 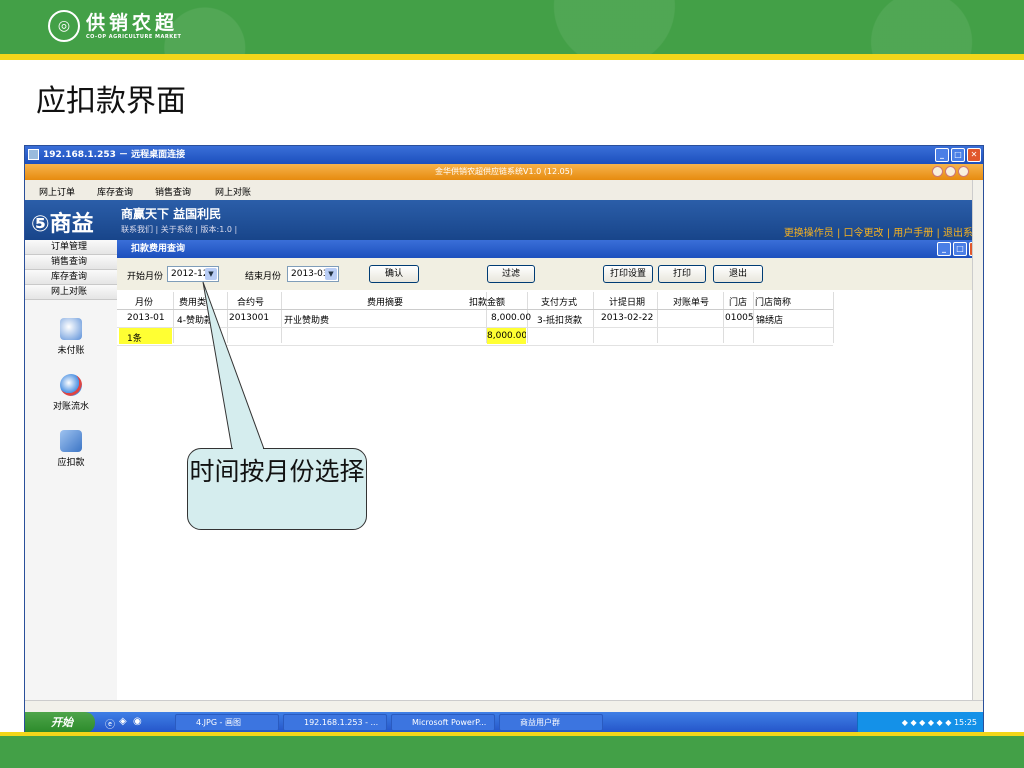 What do you see at coordinates (511, 318) in the screenshot?
I see `cell-amount: 8,000.00` at bounding box center [511, 318].